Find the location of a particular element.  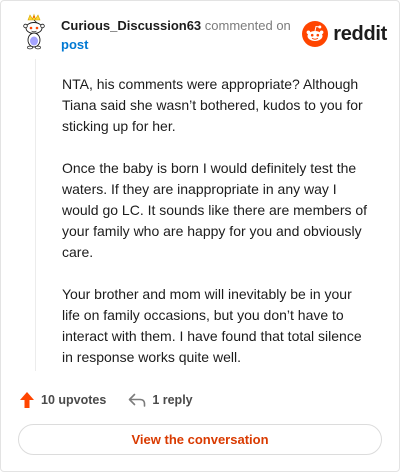

user-avatar is located at coordinates (34, 32).